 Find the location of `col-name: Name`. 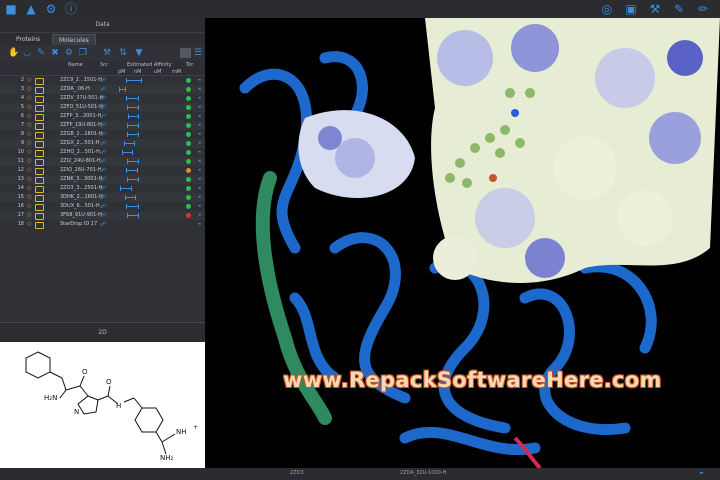

col-name: Name is located at coordinates (75, 65).